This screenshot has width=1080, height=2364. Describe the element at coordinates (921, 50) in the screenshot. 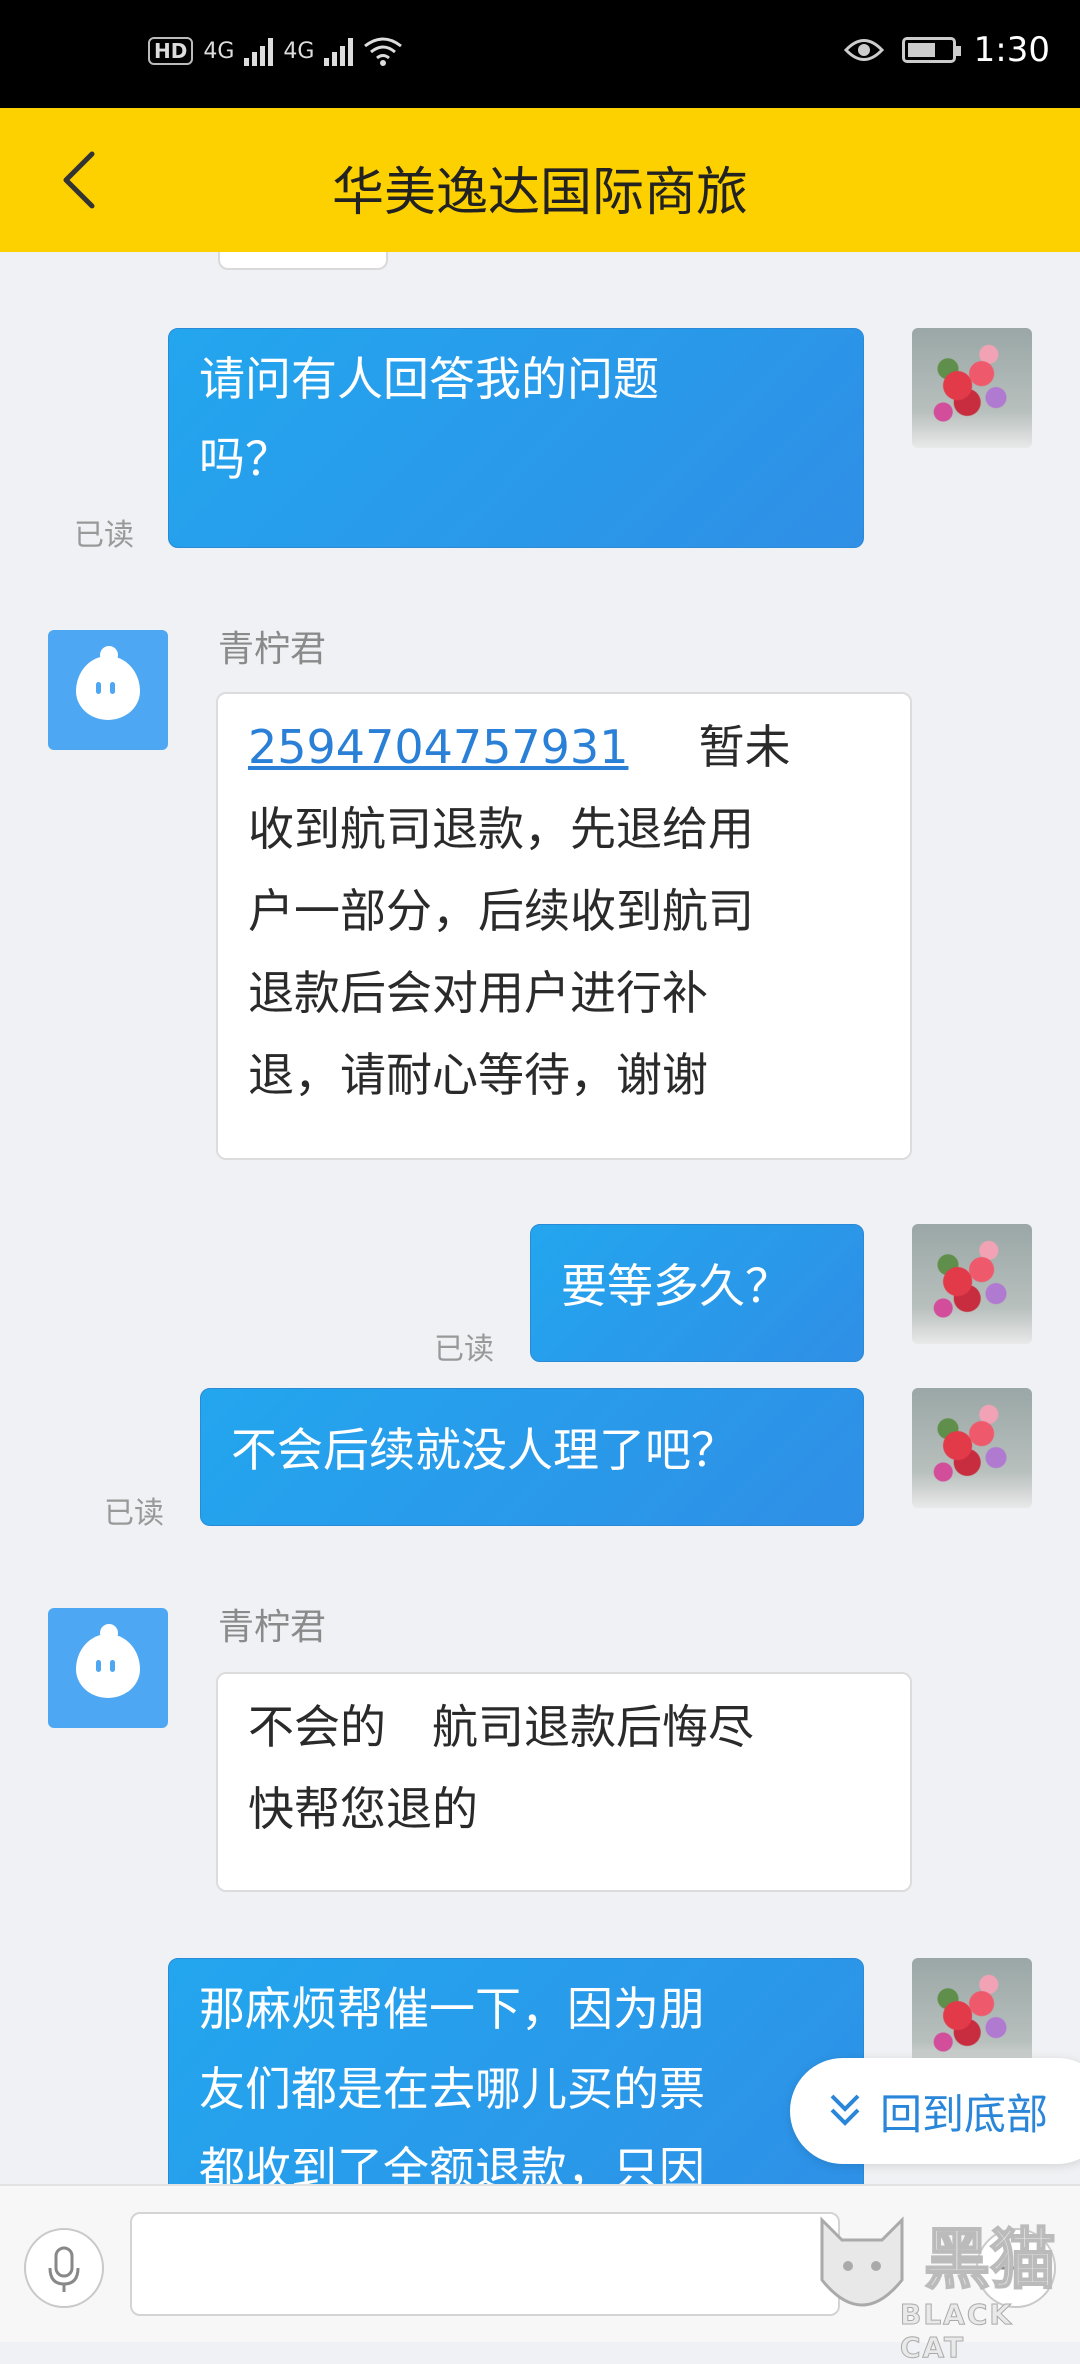

I see `battery-level` at that location.